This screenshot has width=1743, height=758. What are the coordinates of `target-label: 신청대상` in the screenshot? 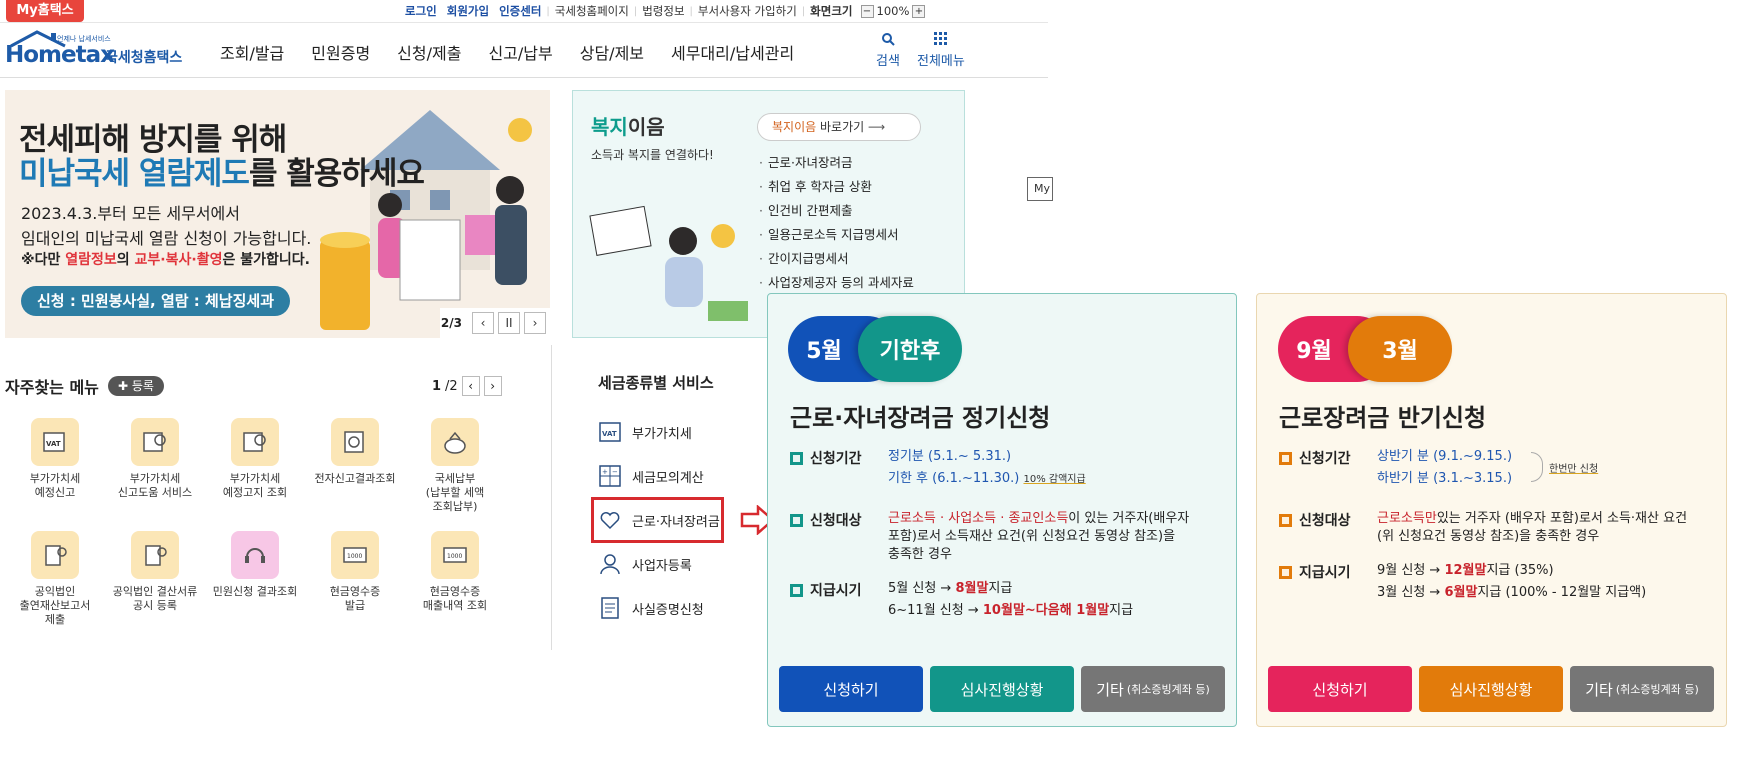 It's located at (826, 520).